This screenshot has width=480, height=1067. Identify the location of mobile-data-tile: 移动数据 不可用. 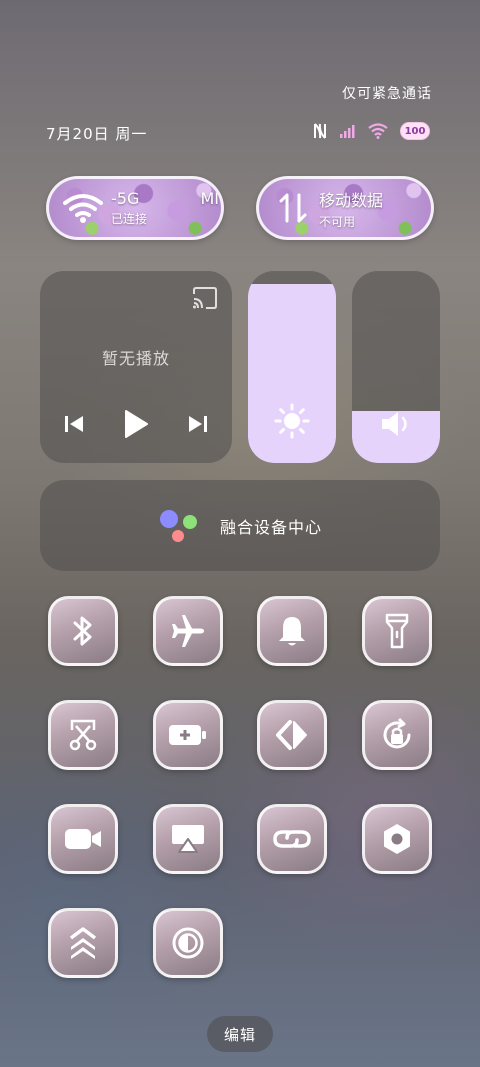
(345, 208).